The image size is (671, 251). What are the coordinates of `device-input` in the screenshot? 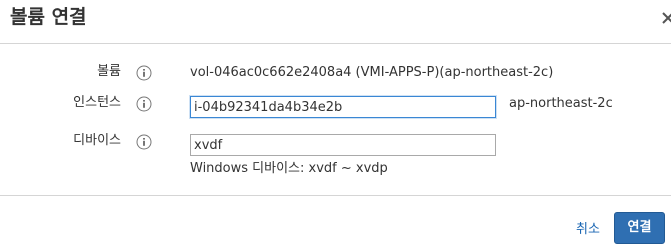 It's located at (343, 145).